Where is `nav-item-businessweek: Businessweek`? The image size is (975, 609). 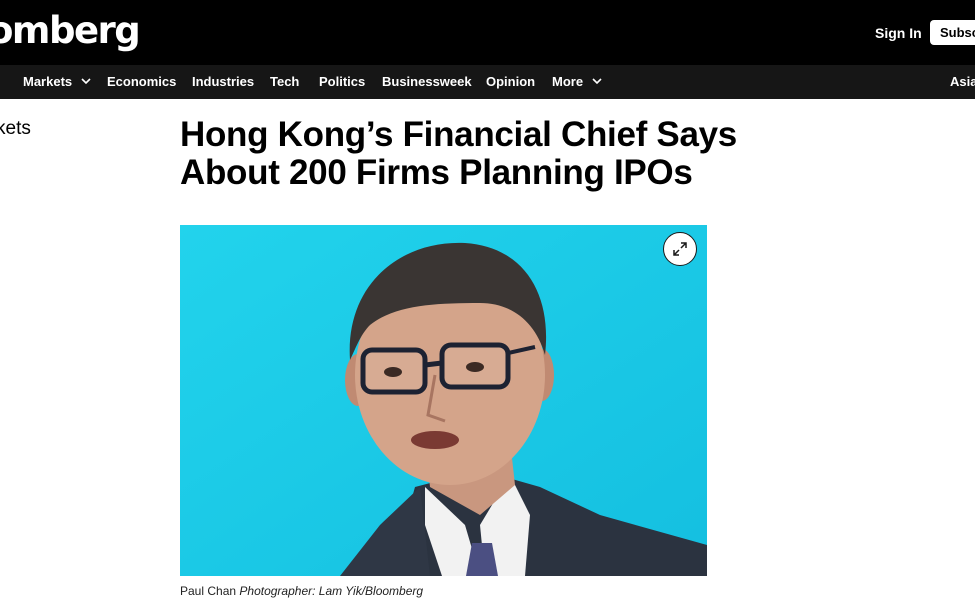 nav-item-businessweek: Businessweek is located at coordinates (427, 82).